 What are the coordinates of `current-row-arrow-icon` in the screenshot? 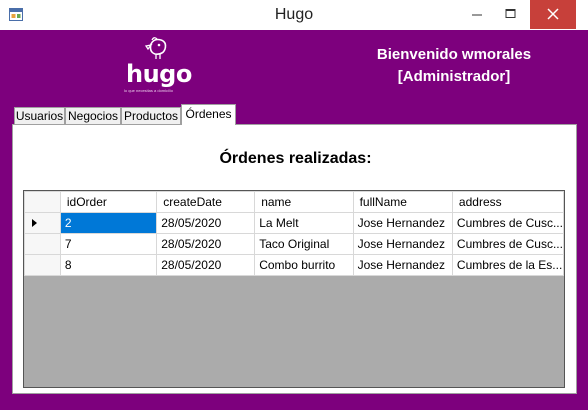 It's located at (34, 223).